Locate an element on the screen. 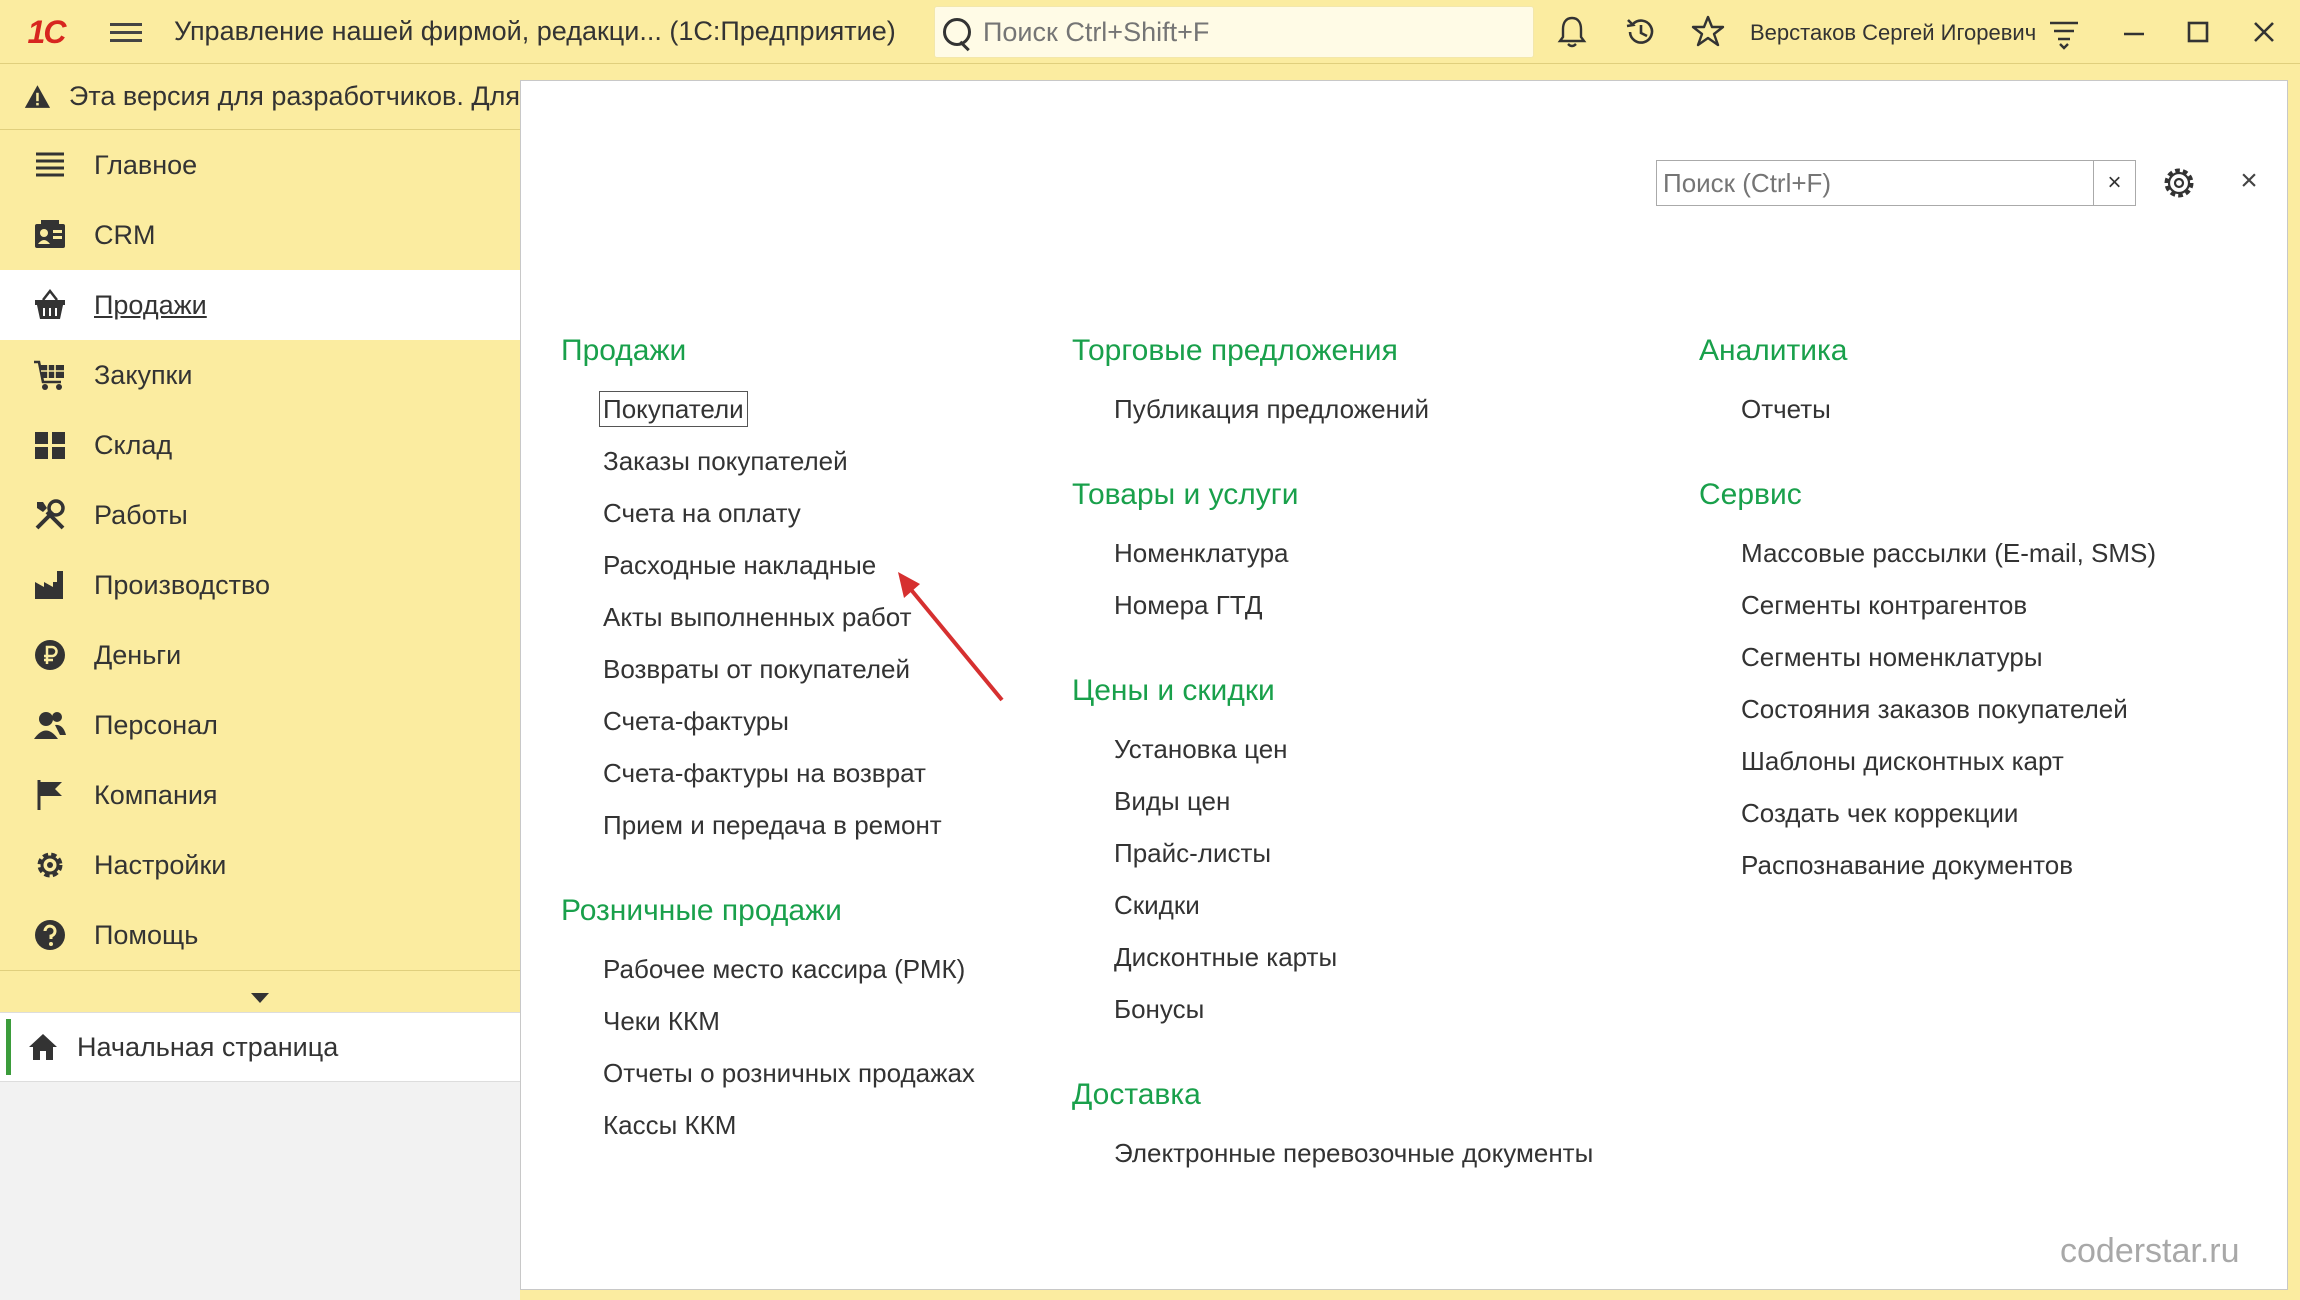 The width and height of the screenshot is (2300, 1300). section-title: Доставка is located at coordinates (1332, 1106).